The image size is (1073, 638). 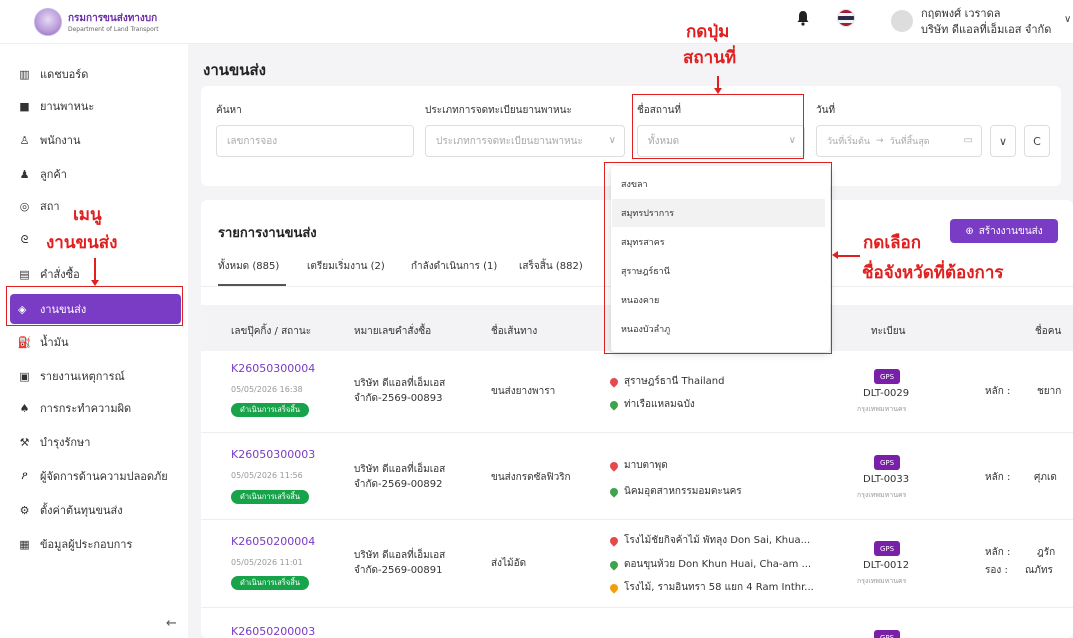 I want to click on origin-location: มาบตาพุด, so click(x=638, y=465).